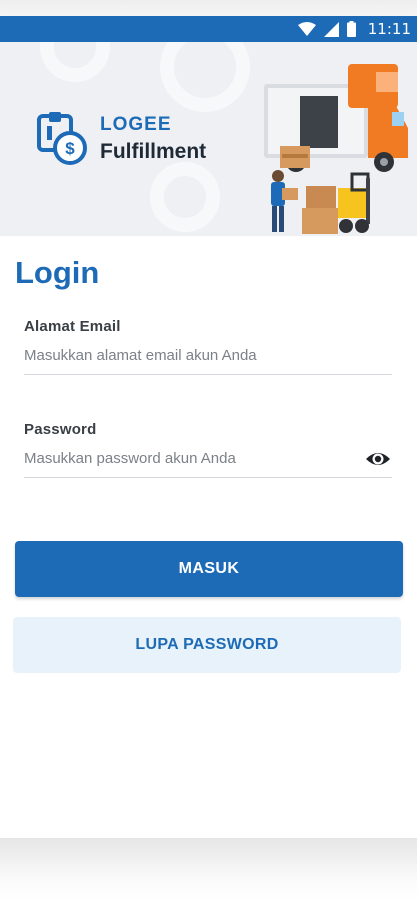 This screenshot has width=417, height=900. I want to click on password-label: Password, so click(60, 429).